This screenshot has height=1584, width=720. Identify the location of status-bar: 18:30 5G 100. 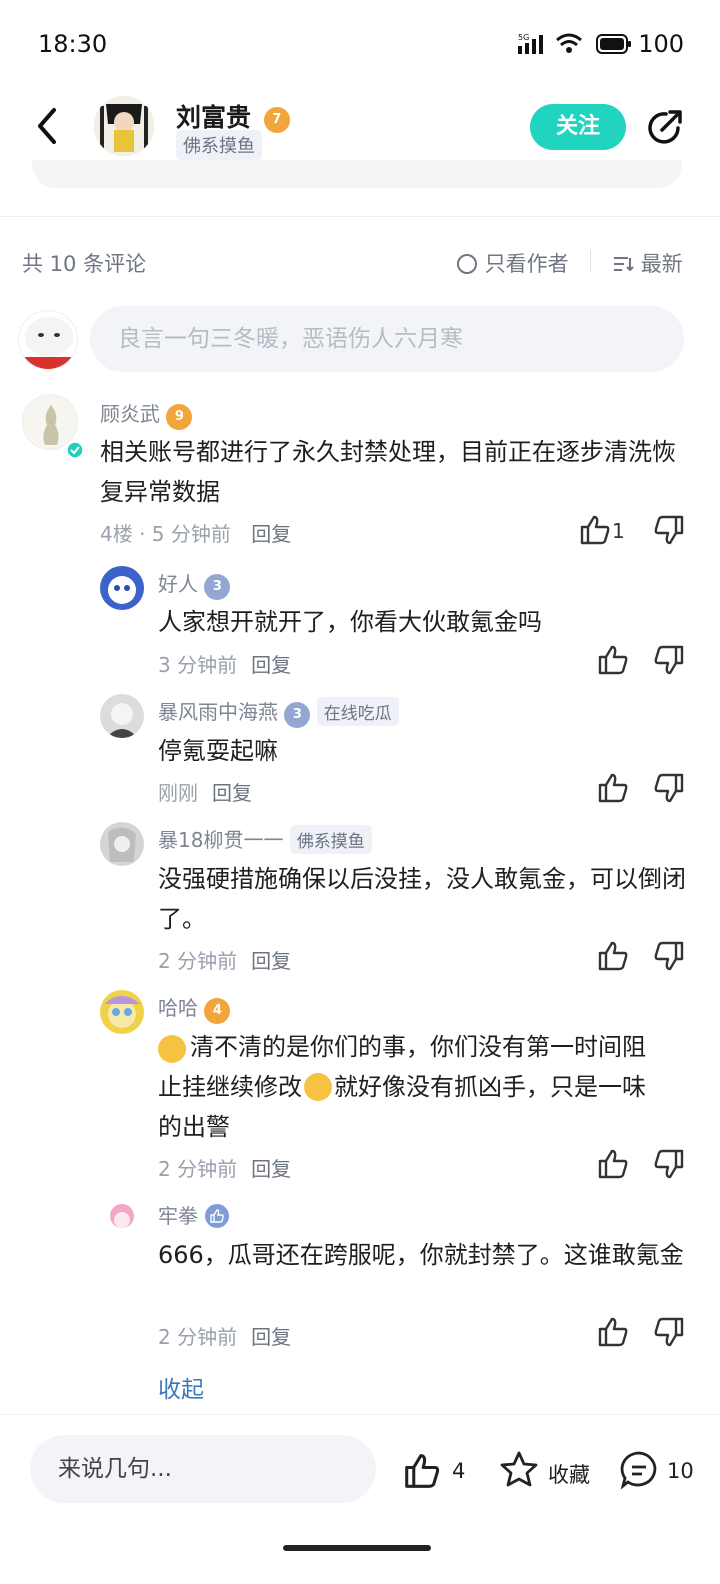
(360, 44).